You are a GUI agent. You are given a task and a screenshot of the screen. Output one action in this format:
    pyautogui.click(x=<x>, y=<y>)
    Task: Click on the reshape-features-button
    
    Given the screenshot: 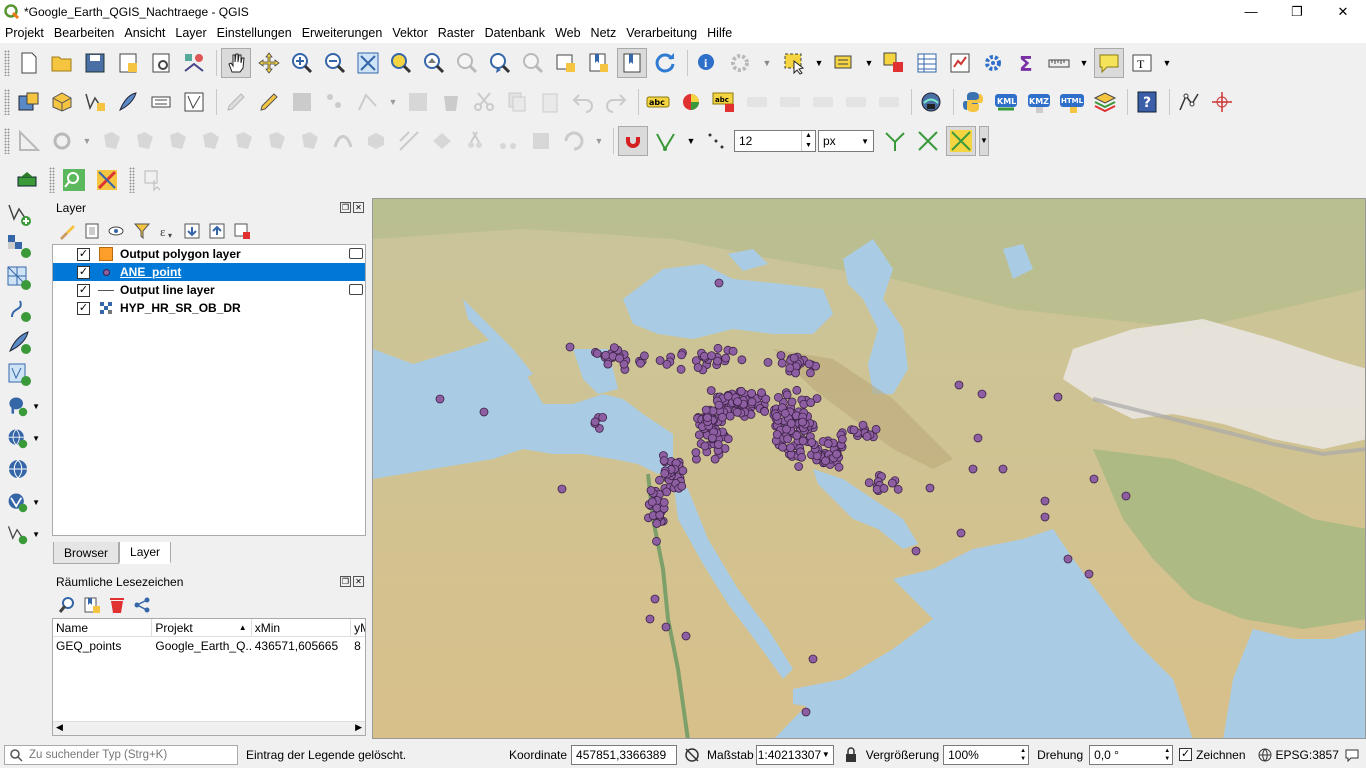 What is the action you would take?
    pyautogui.click(x=244, y=141)
    